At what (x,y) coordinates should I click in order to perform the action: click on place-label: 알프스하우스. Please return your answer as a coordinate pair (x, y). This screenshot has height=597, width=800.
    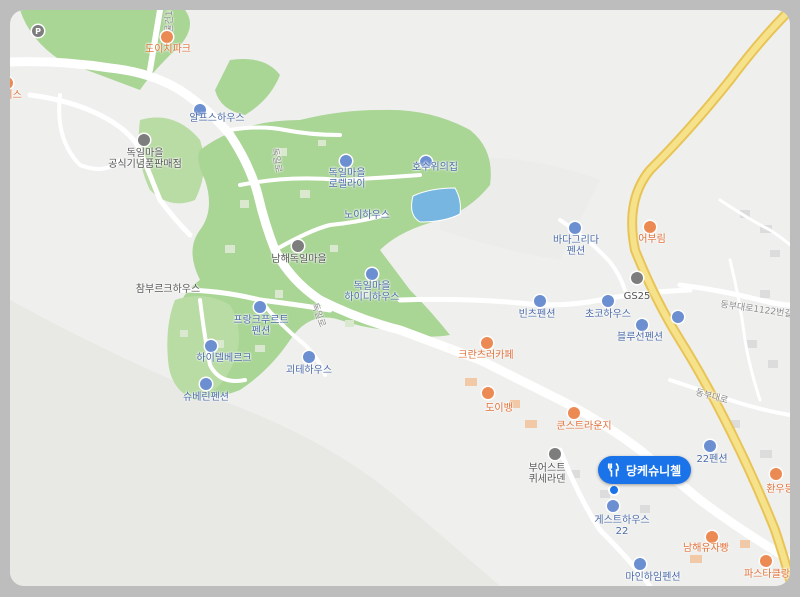
    Looking at the image, I should click on (216, 118).